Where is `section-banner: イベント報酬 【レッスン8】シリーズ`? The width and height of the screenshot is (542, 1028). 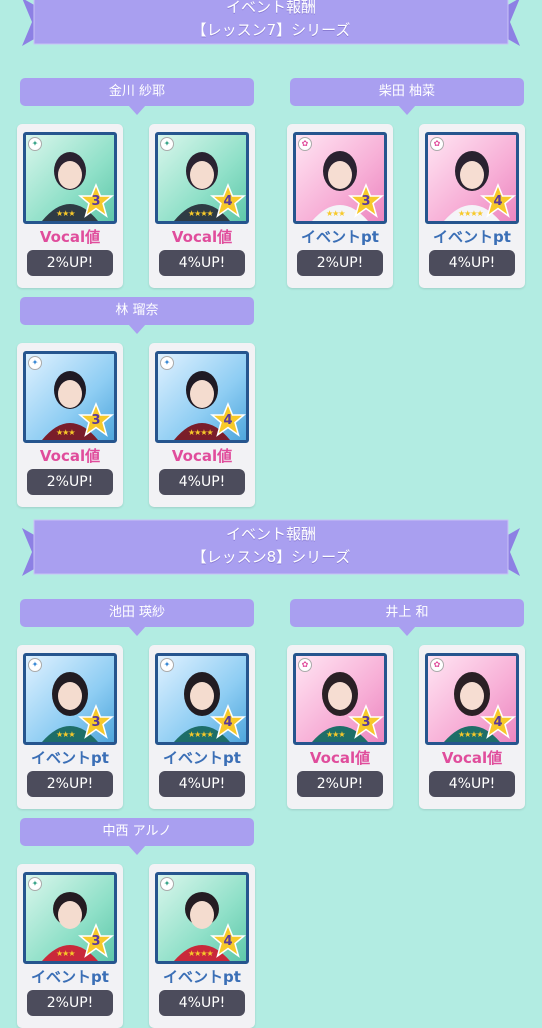
section-banner: イベント報酬 【レッスン8】シリーズ is located at coordinates (271, 547).